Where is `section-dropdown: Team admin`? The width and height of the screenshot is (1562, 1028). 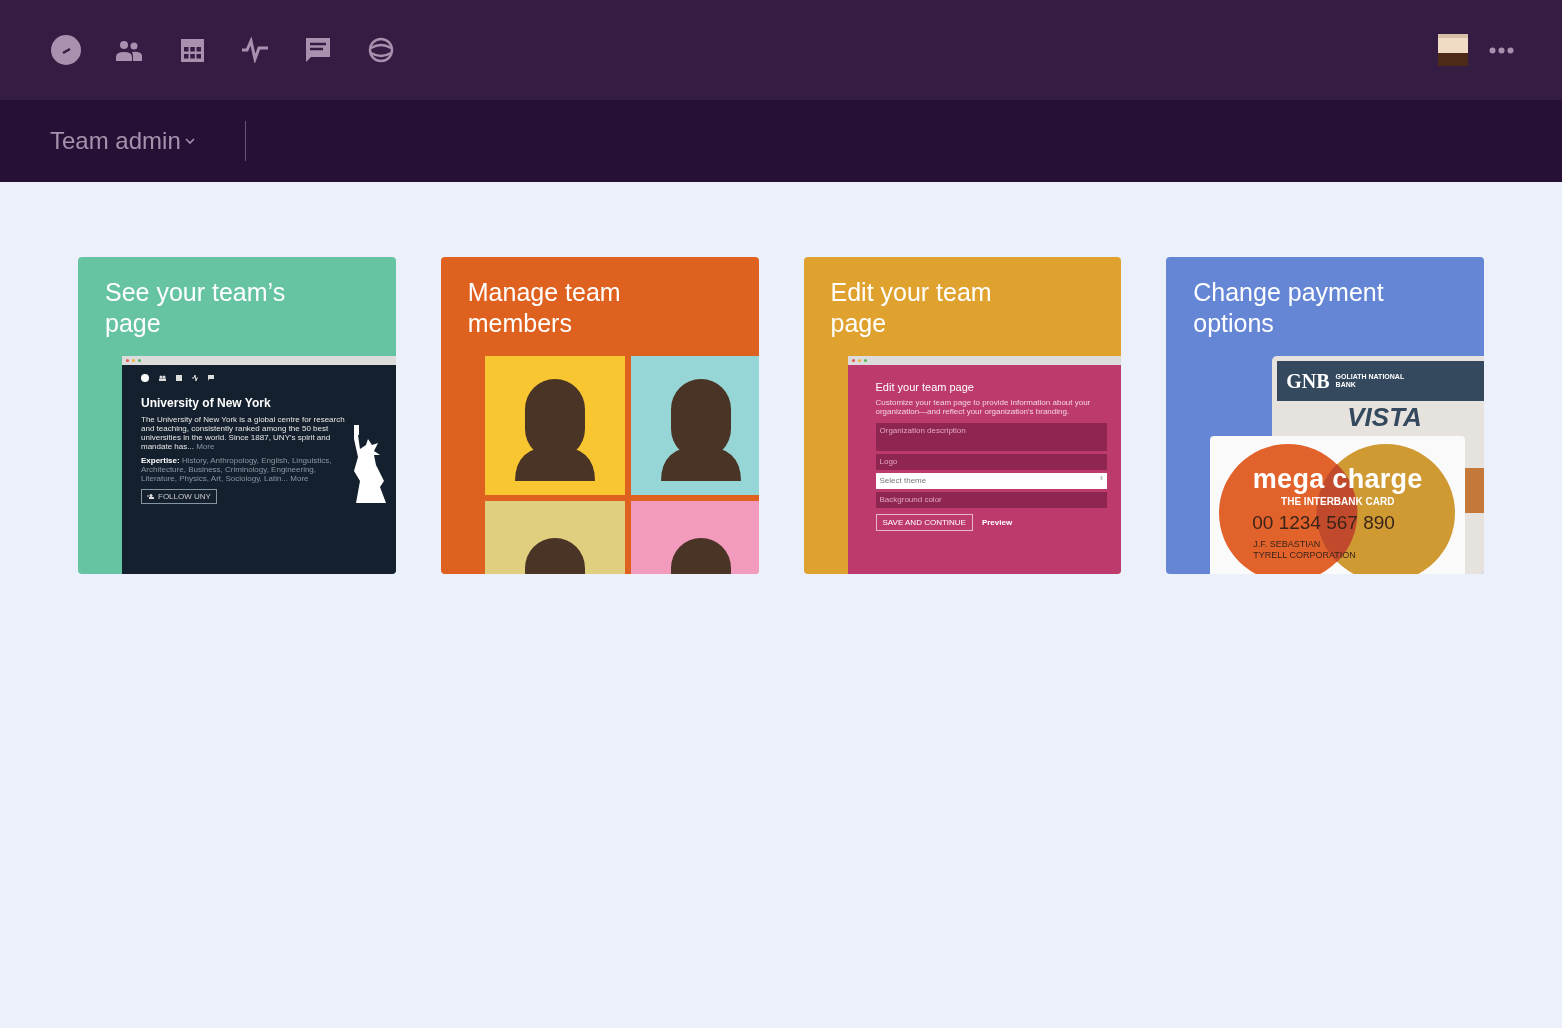
section-dropdown: Team admin is located at coordinates (148, 141).